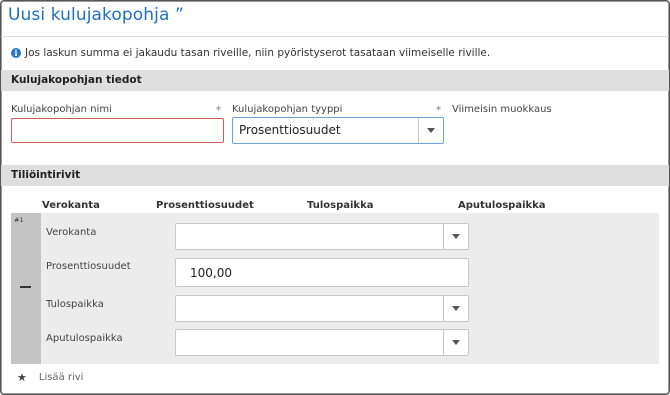 Image resolution: width=670 pixels, height=395 pixels. I want to click on type-select-value: Prosenttiosuudet, so click(290, 130).